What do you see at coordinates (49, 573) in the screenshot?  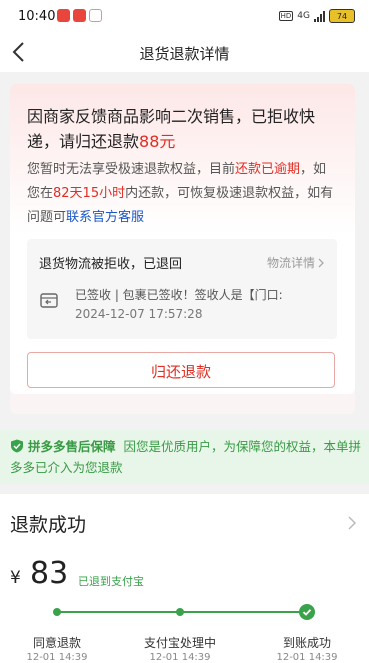 I see `refund-amount: 83` at bounding box center [49, 573].